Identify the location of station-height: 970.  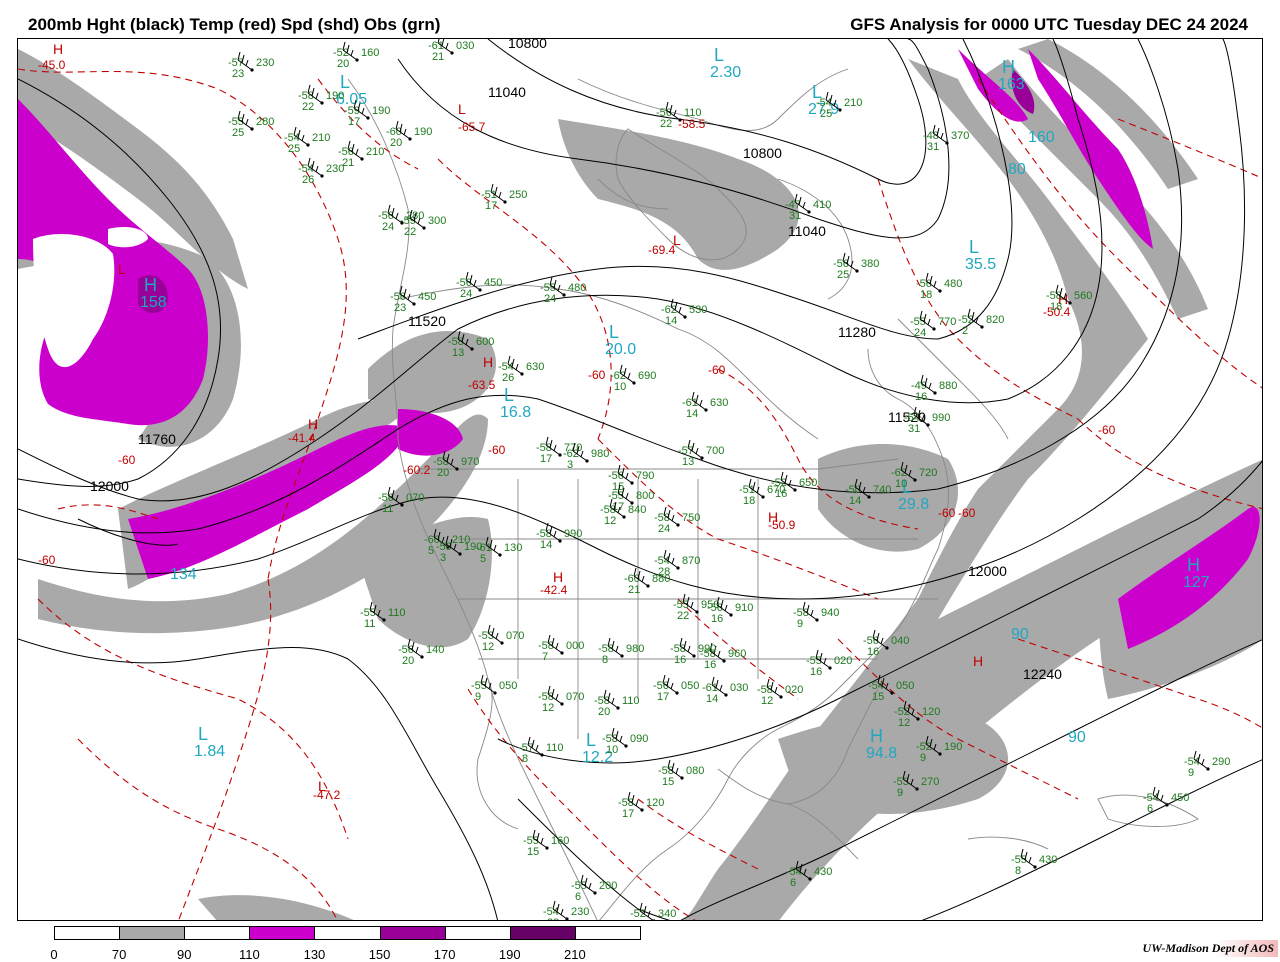
(470, 462).